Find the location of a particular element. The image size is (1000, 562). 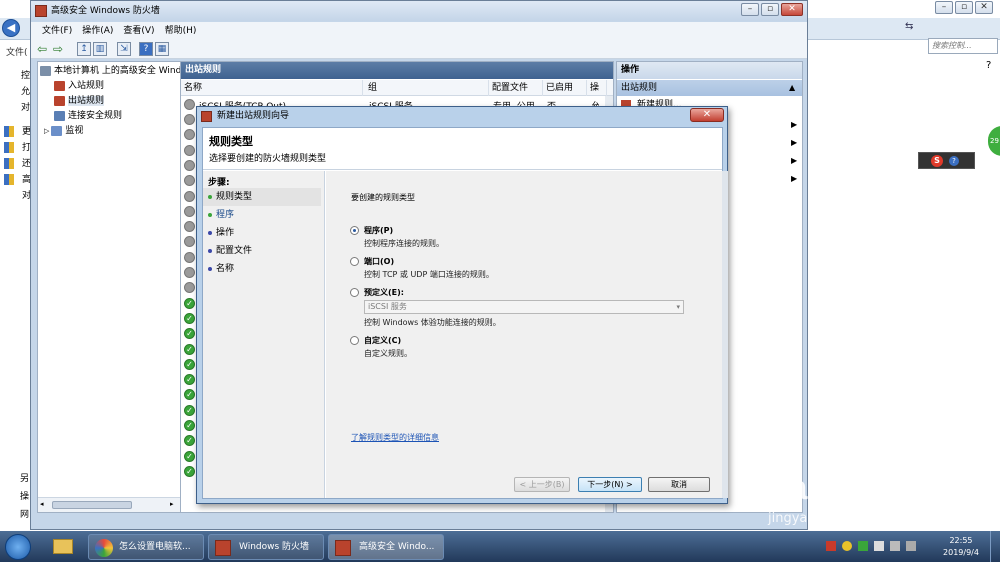

shield-link: 更 is located at coordinates (17, 132).